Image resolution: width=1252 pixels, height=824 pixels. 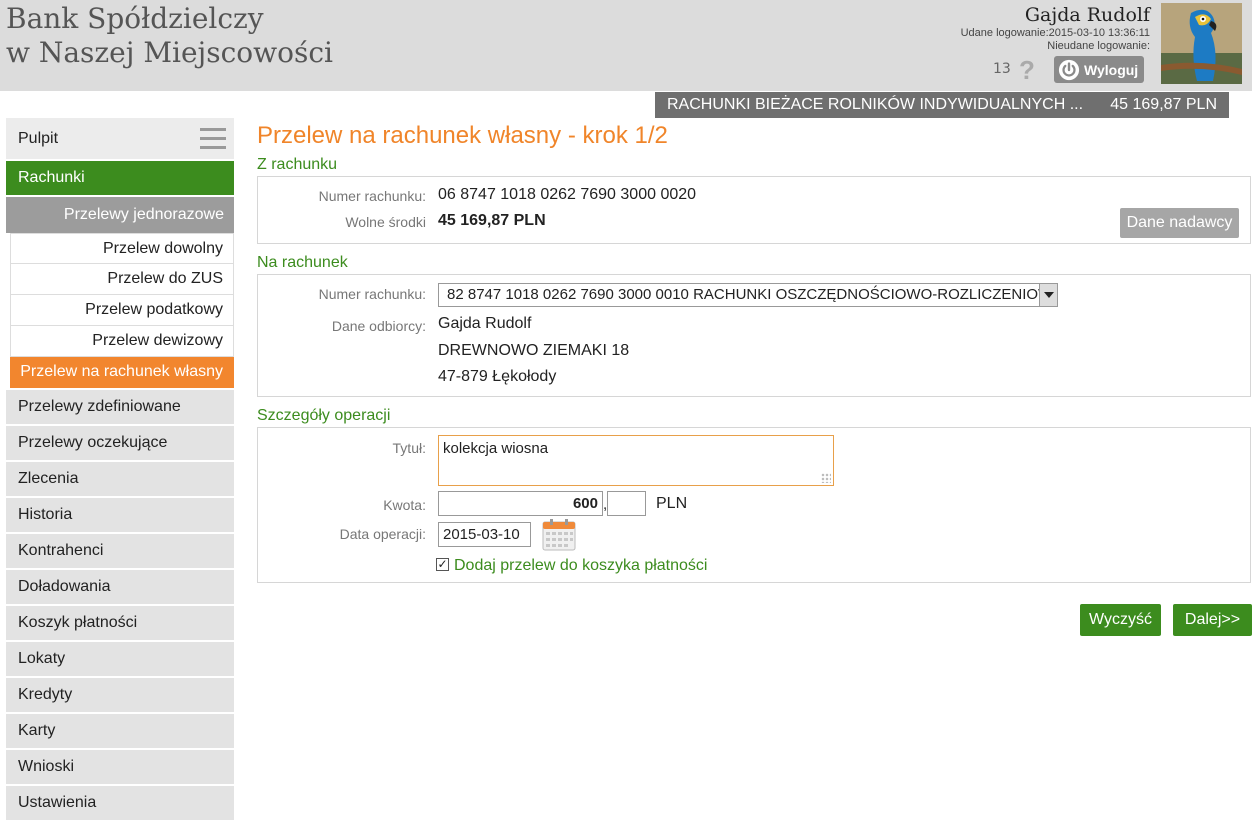 I want to click on sidebar-group-przelewy-jednorazowe: Przelewy jednorazowe, so click(x=120, y=215).